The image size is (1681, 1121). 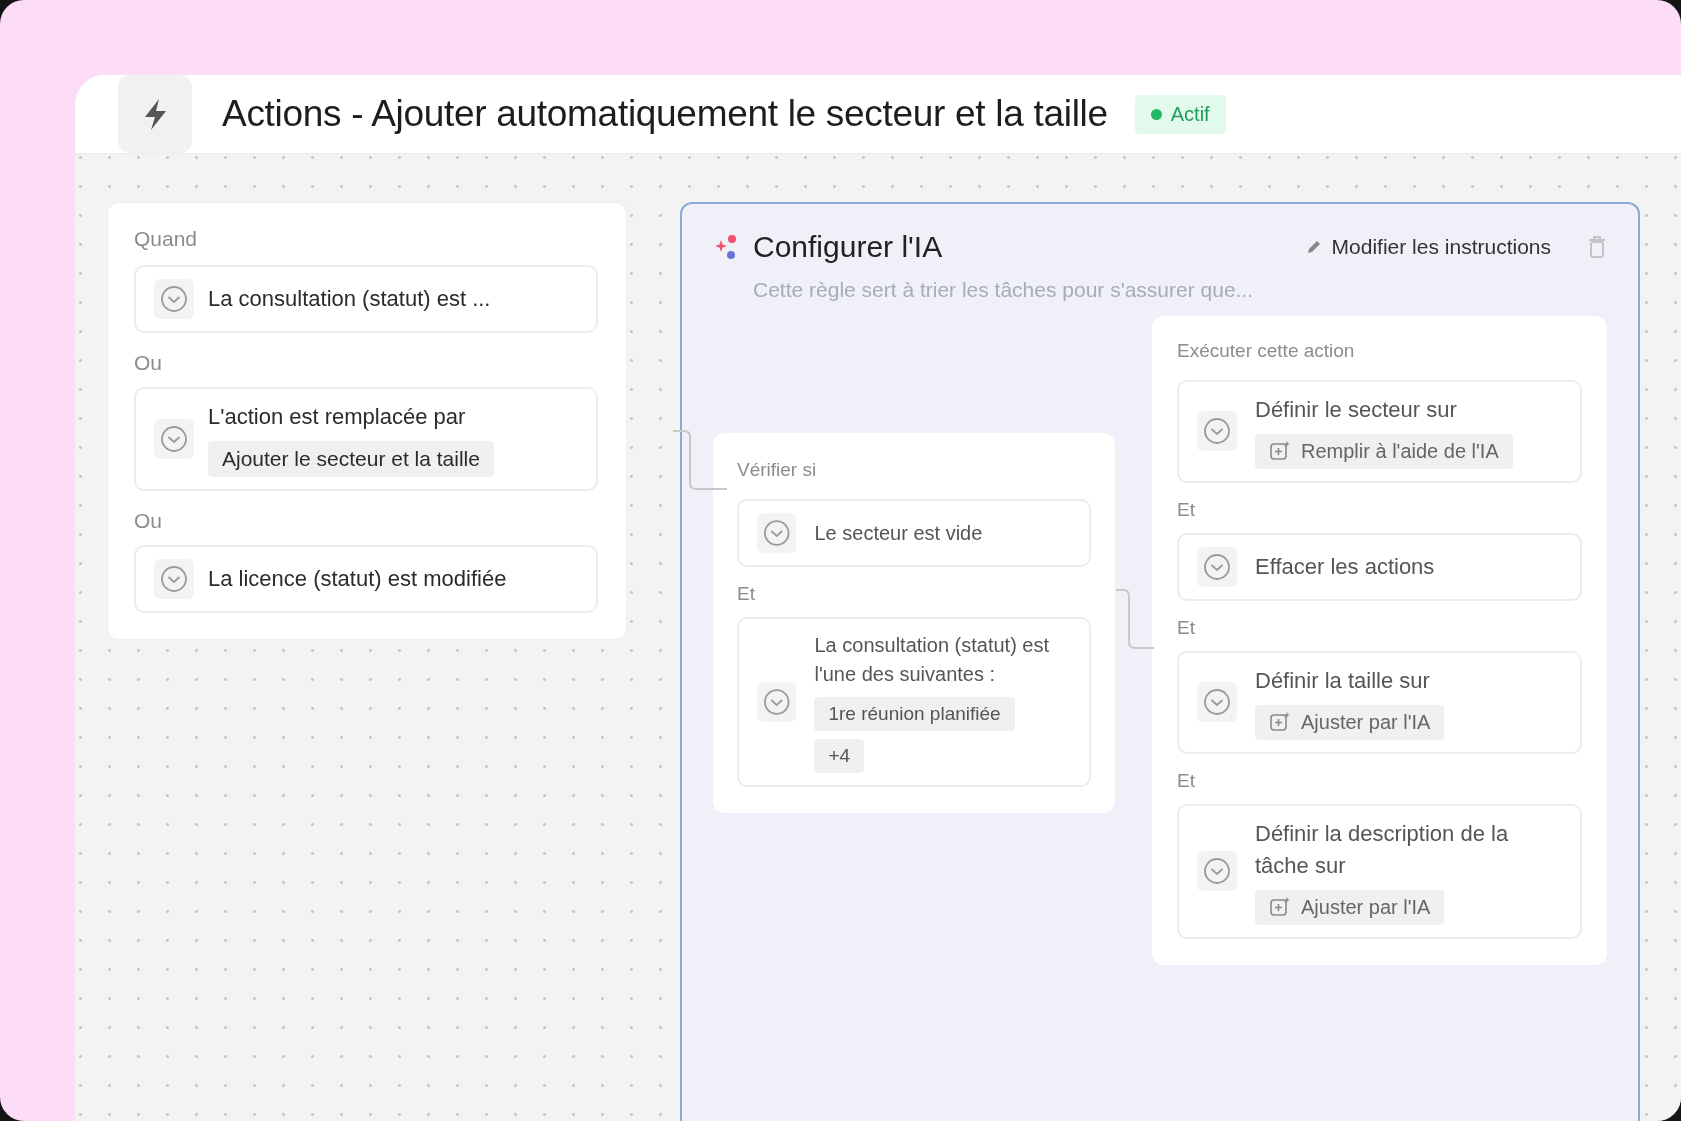 What do you see at coordinates (932, 660) in the screenshot?
I see `rule-text: La consultation (statut) est l'une des suivantes :` at bounding box center [932, 660].